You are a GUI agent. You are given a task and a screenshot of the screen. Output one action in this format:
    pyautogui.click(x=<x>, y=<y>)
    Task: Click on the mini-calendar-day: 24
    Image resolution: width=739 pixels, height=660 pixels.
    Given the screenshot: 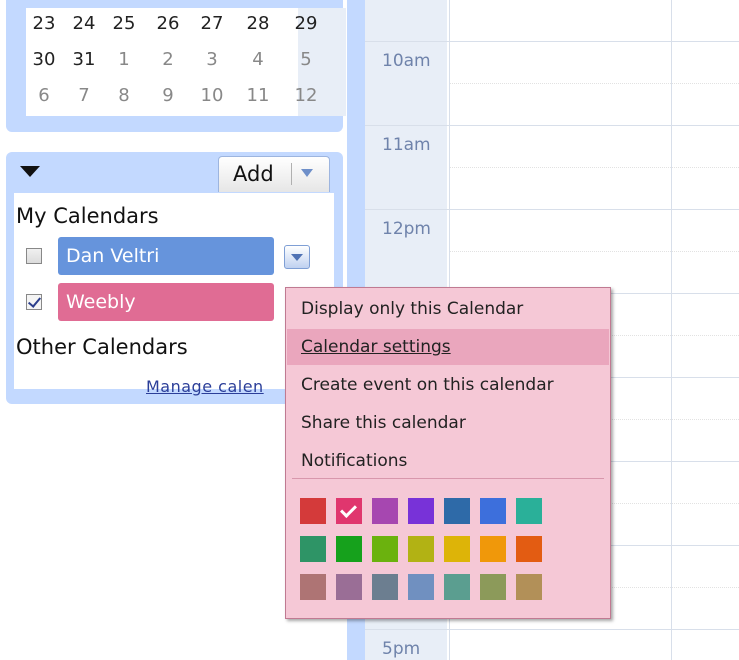 What is the action you would take?
    pyautogui.click(x=84, y=24)
    